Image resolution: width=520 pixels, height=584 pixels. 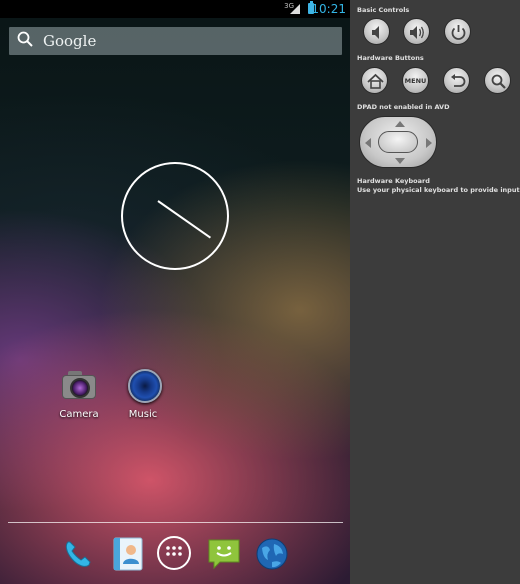 I want to click on menu-label: MENU, so click(x=415, y=81).